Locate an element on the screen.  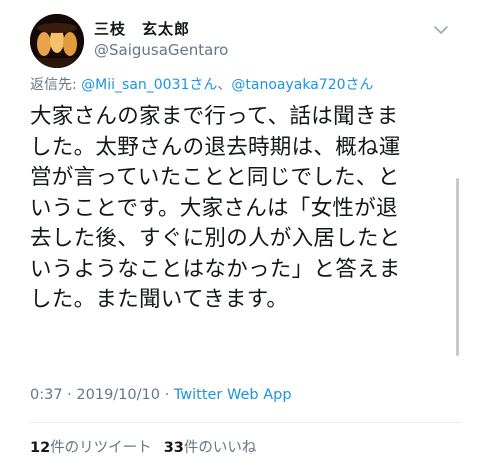
tweet-header: 三枝 玄太郎 @SaigusaGentaro is located at coordinates (250, 44).